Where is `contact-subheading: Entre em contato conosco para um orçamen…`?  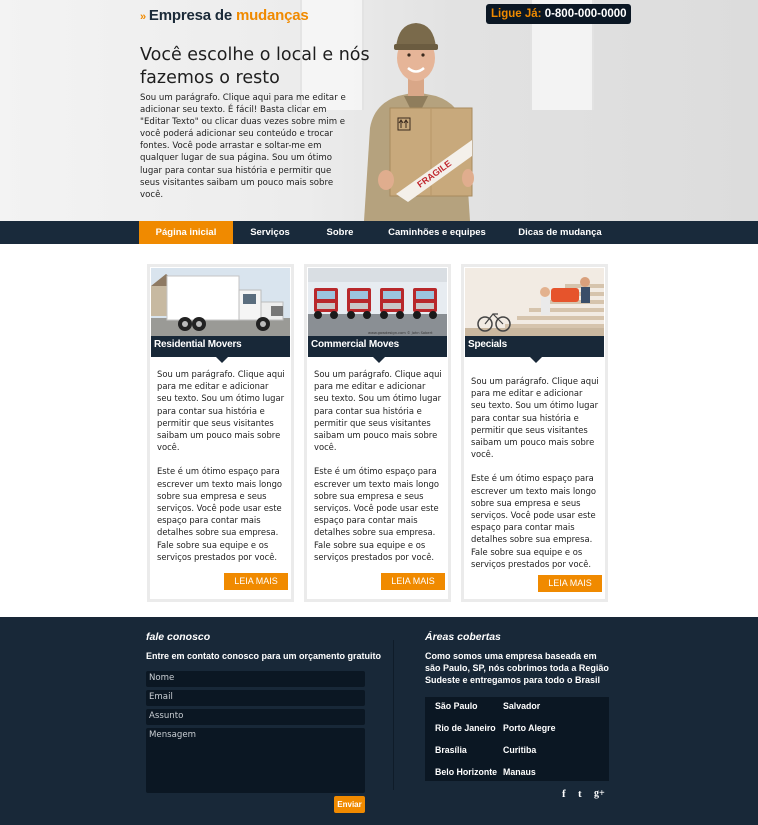 contact-subheading: Entre em contato conosco para um orçamen… is located at coordinates (264, 656).